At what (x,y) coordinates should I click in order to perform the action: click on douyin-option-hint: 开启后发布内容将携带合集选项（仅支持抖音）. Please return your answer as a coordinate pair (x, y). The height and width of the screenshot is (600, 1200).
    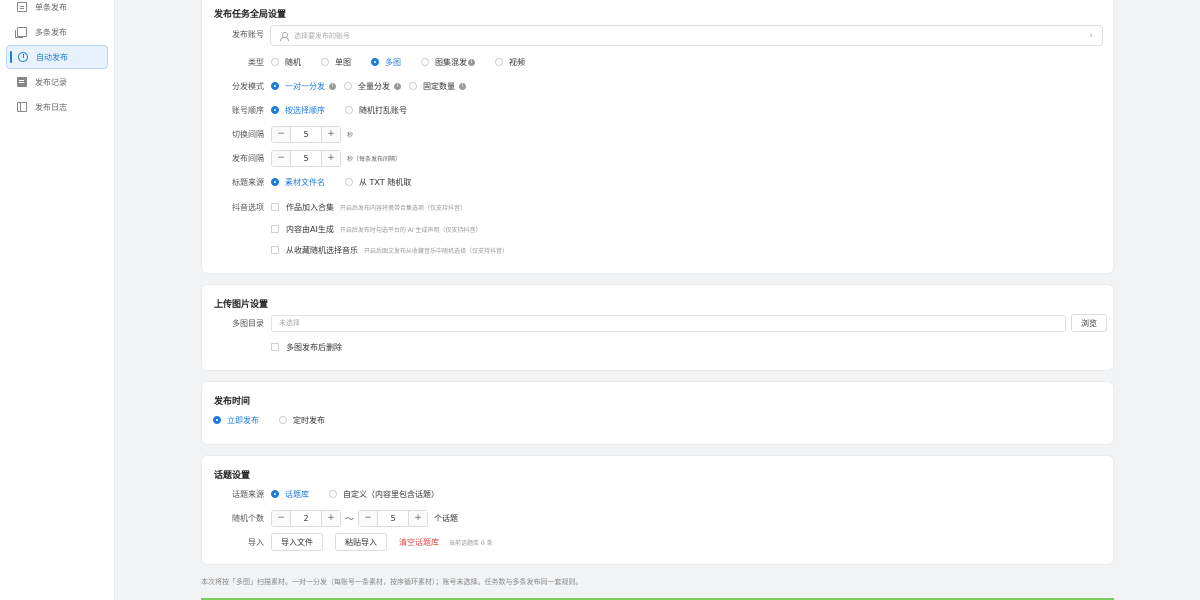
    Looking at the image, I should click on (403, 208).